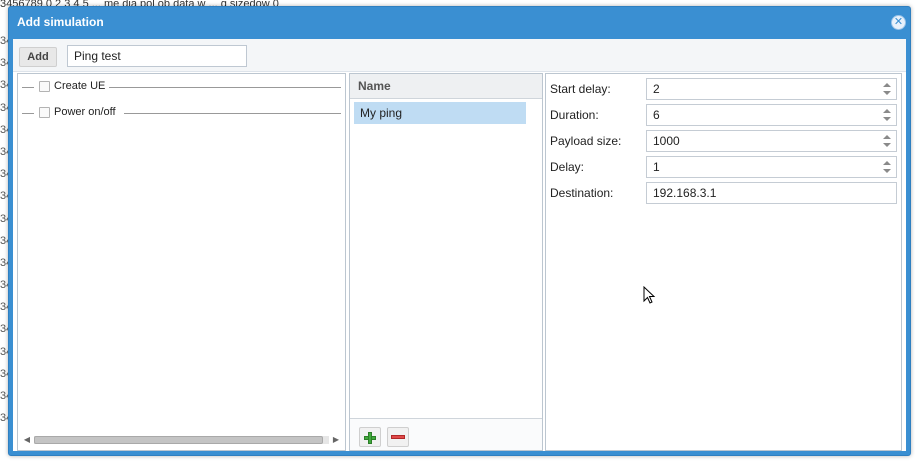 The width and height of the screenshot is (915, 462). Describe the element at coordinates (44, 112) in the screenshot. I see `checkbox-power-on-off` at that location.